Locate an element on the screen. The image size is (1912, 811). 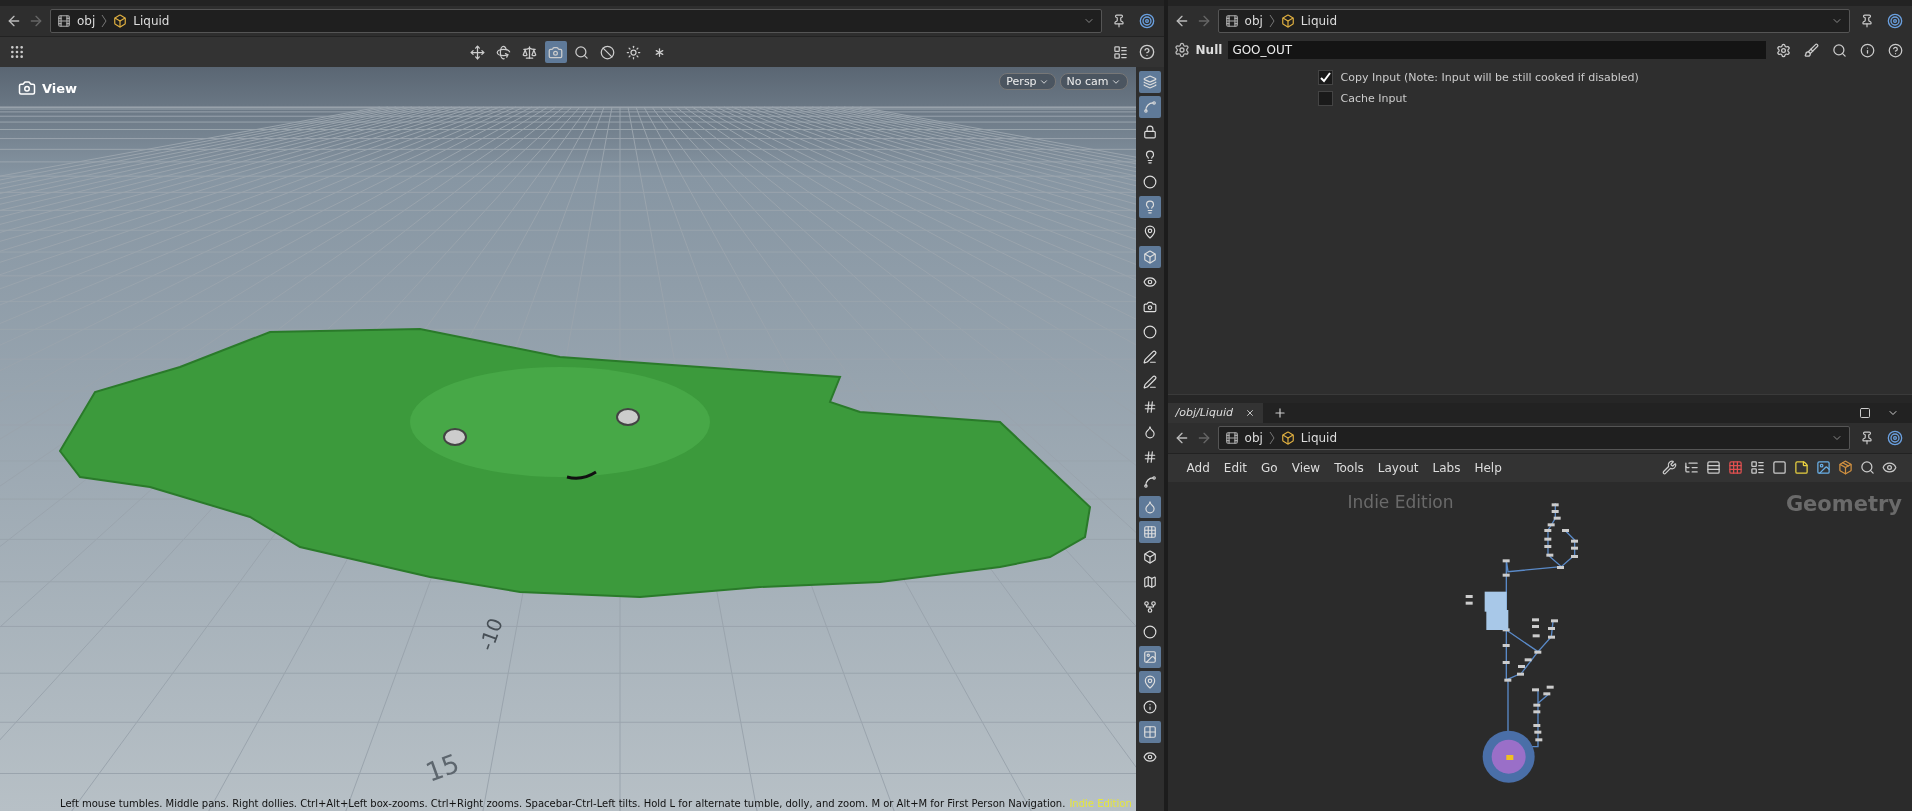
menu-item: Tools is located at coordinates (1349, 467).